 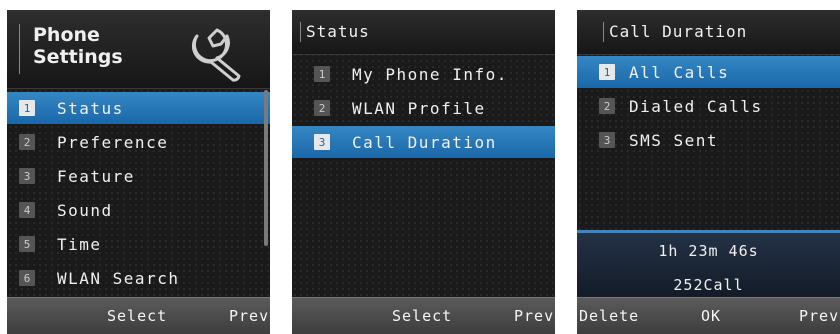 I want to click on page-title: Status, so click(x=338, y=31).